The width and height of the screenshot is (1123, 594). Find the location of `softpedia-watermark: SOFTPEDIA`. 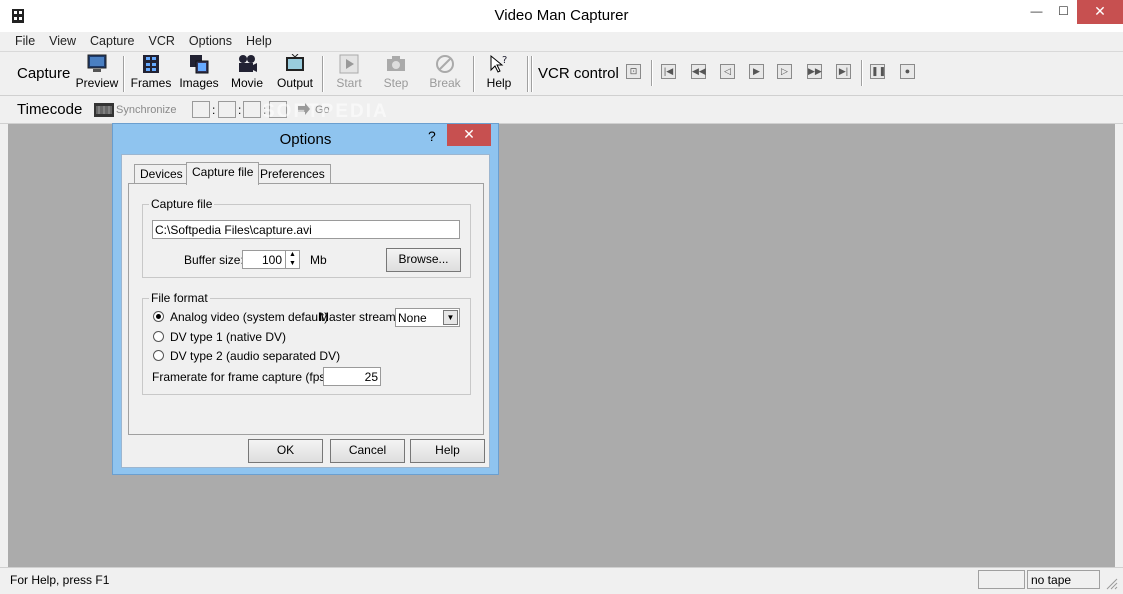

softpedia-watermark: SOFTPEDIA is located at coordinates (325, 111).